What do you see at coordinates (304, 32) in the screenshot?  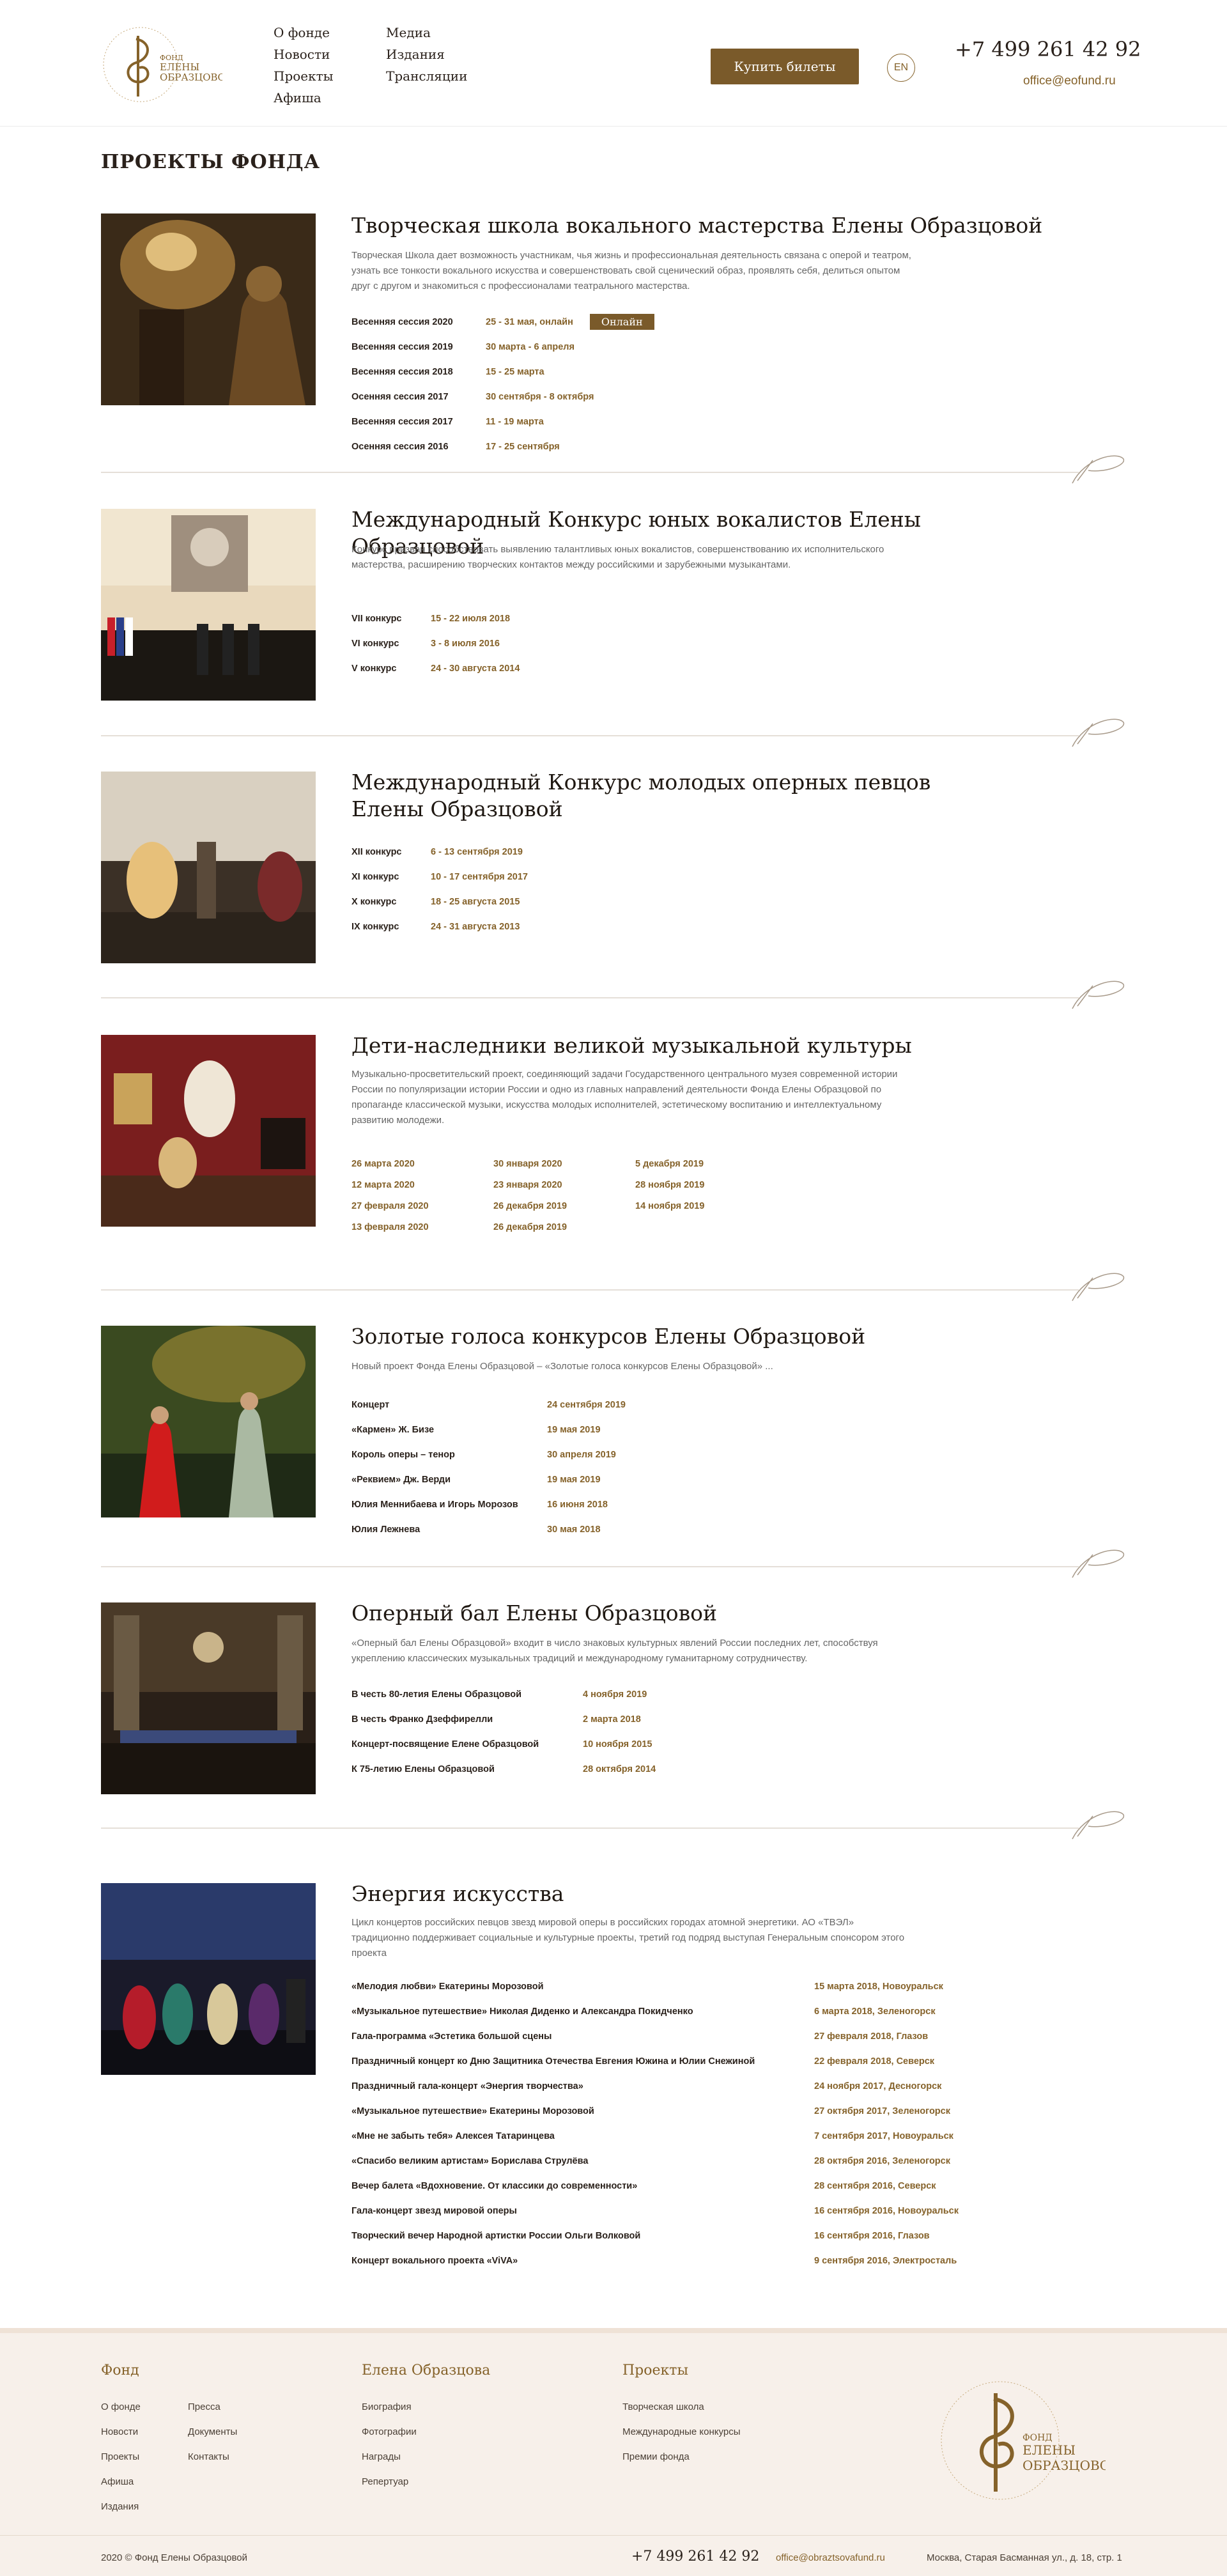 I see `nav-about: О фонде` at bounding box center [304, 32].